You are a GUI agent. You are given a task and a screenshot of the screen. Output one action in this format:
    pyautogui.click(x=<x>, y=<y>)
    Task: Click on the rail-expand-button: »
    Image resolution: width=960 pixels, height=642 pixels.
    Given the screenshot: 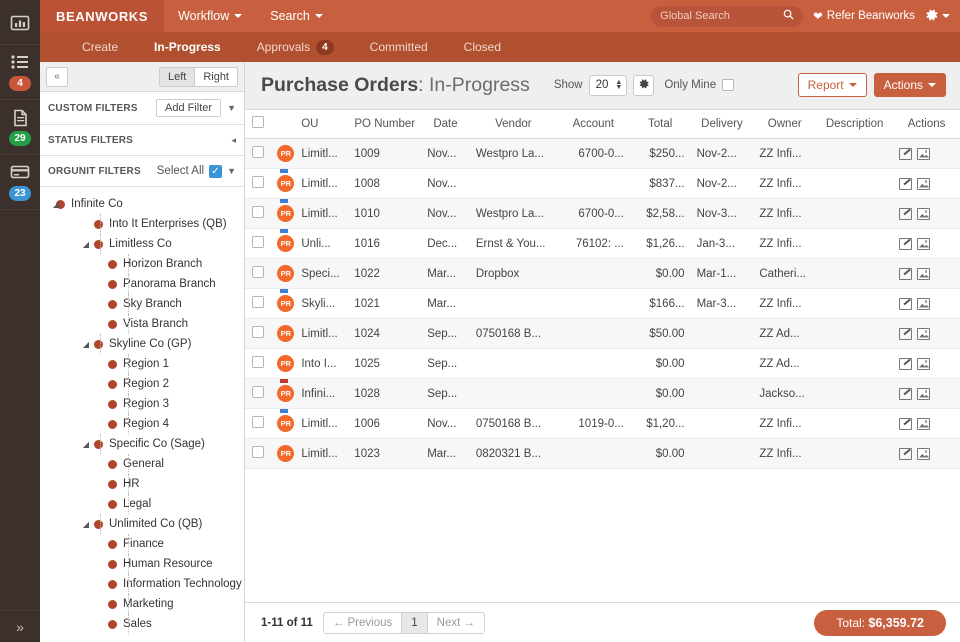 What is the action you would take?
    pyautogui.click(x=20, y=626)
    